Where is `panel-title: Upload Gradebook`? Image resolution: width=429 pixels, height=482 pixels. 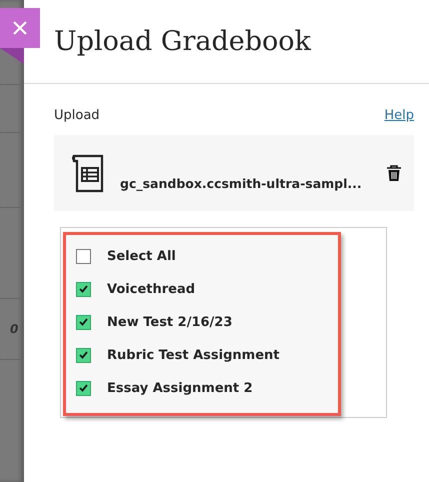
panel-title: Upload Gradebook is located at coordinates (182, 41).